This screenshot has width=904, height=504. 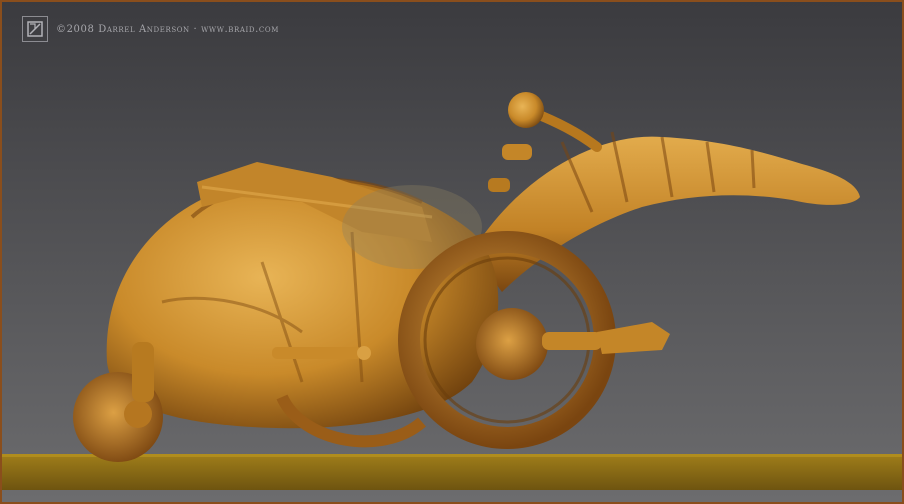 I want to click on ground-plane, so click(x=452, y=472).